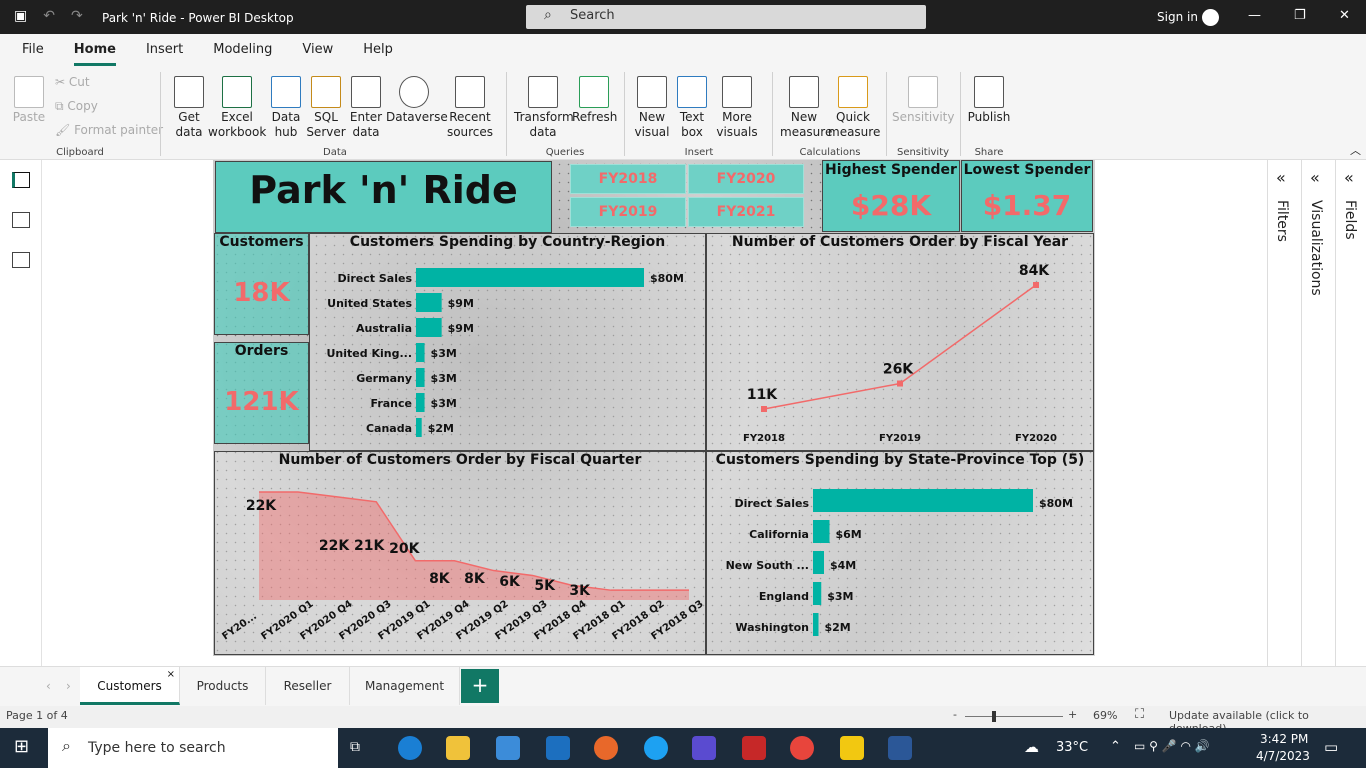 This screenshot has width=1366, height=768. Describe the element at coordinates (242, 50) in the screenshot. I see `menu-modeling: Modeling` at that location.